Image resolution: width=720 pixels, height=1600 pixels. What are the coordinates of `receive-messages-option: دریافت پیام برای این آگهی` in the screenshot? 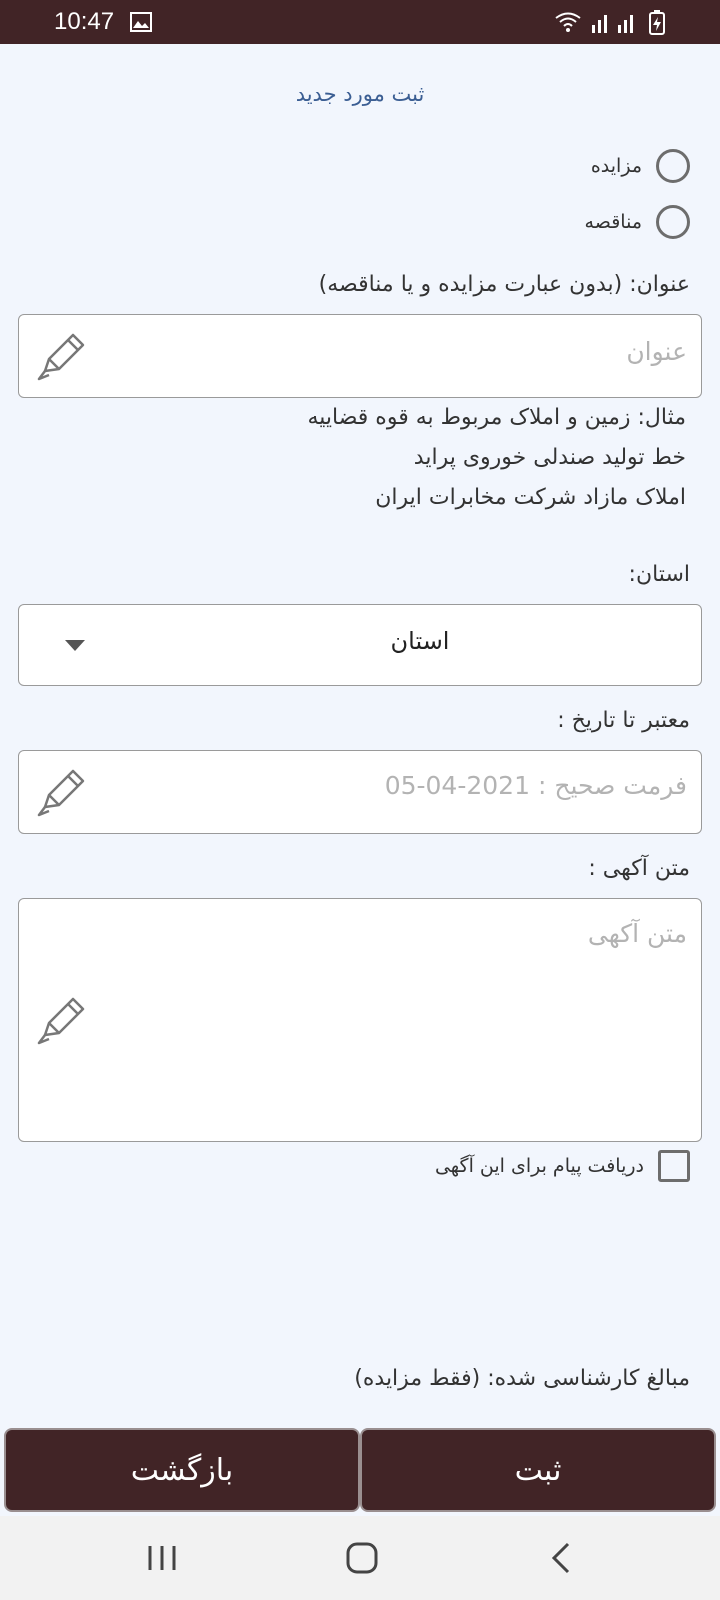 It's located at (562, 1166).